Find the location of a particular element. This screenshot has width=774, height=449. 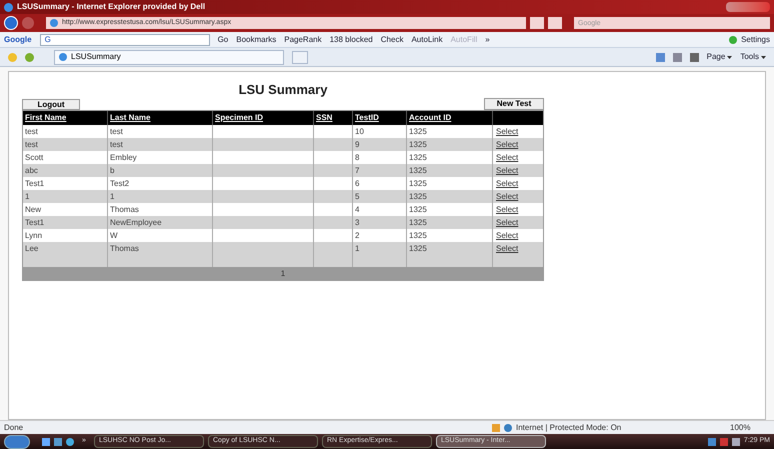

status-text: Done is located at coordinates (14, 428).